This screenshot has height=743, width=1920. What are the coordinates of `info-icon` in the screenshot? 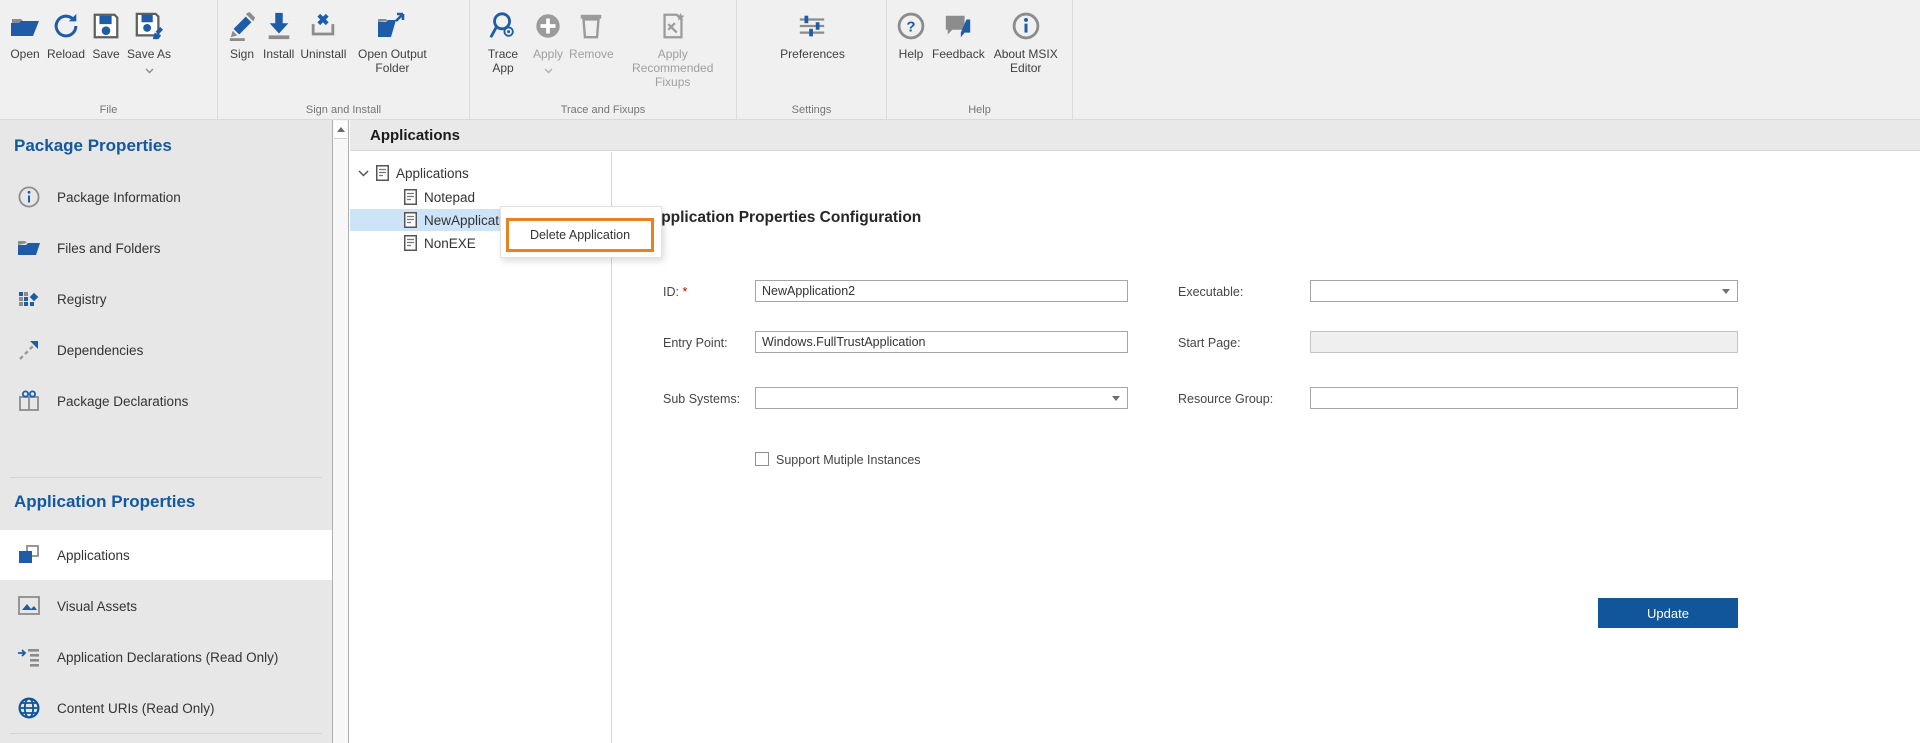 It's located at (29, 197).